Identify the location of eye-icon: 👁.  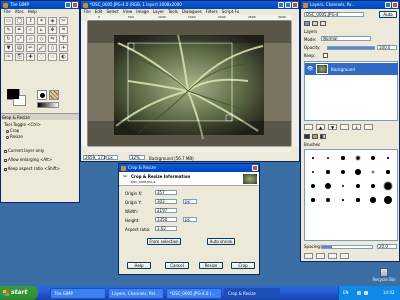
(310, 69).